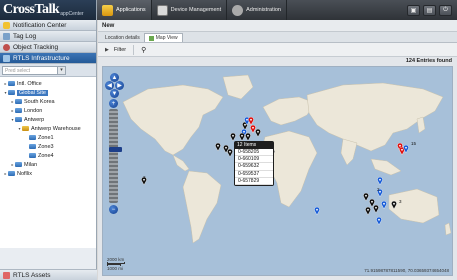  Describe the element at coordinates (120, 50) in the screenshot. I see `filter-button: Filter` at that location.